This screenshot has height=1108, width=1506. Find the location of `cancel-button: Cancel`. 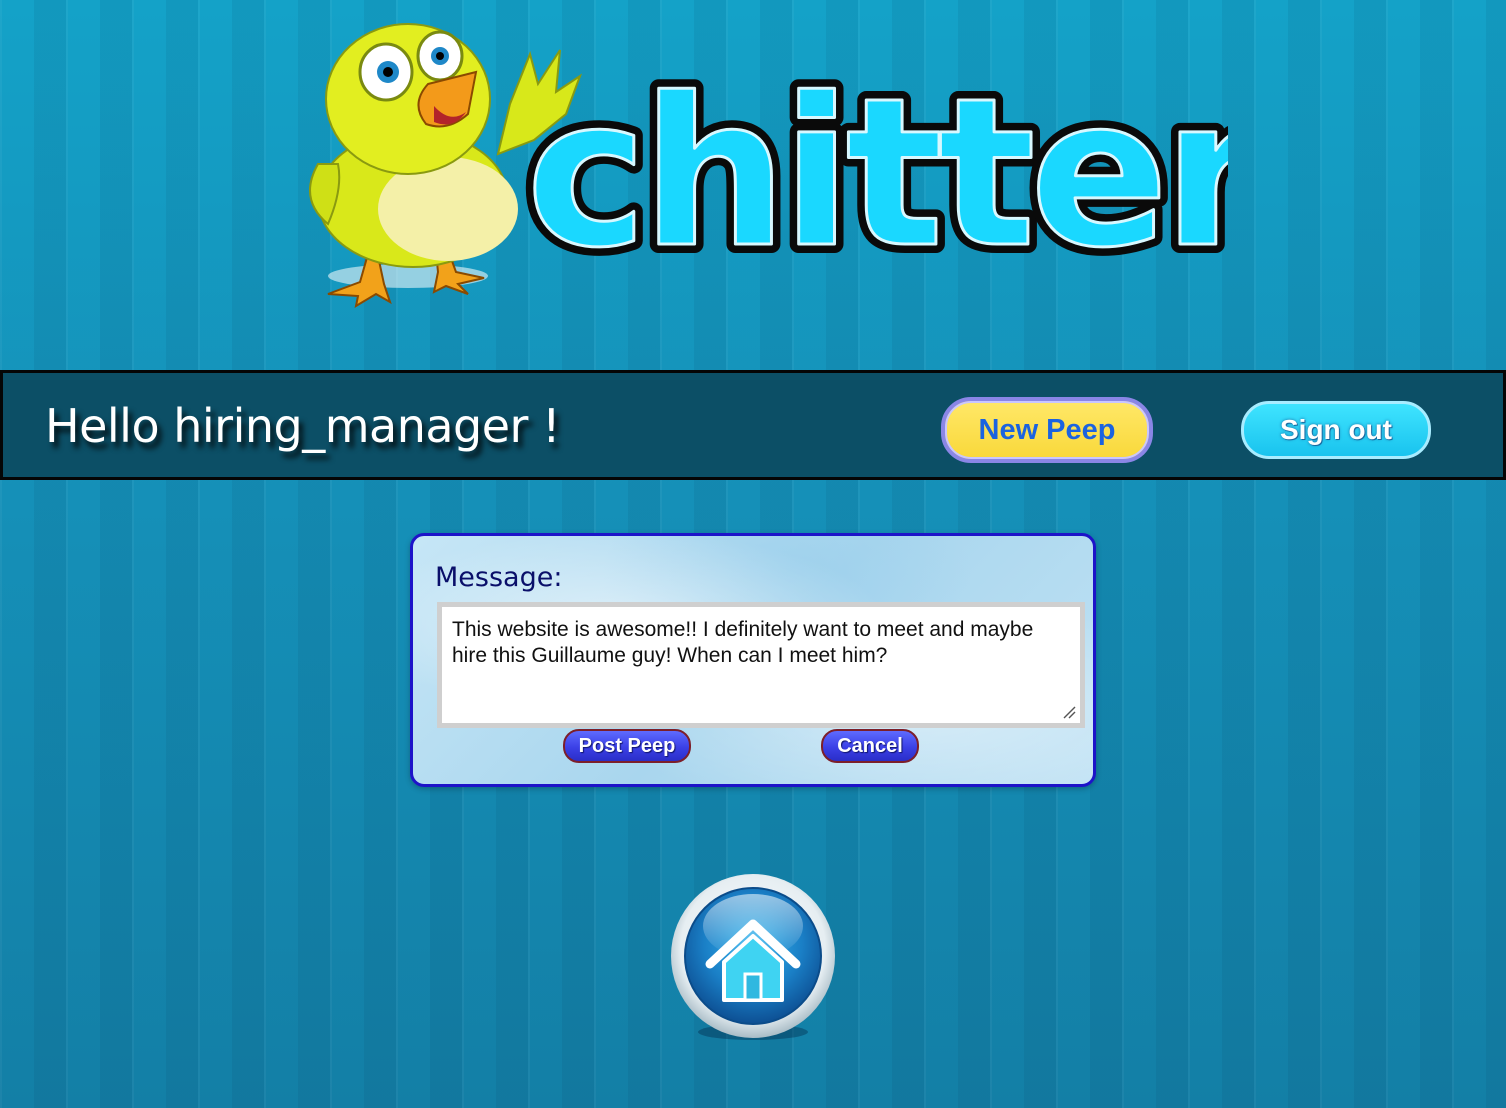

cancel-button: Cancel is located at coordinates (870, 746).